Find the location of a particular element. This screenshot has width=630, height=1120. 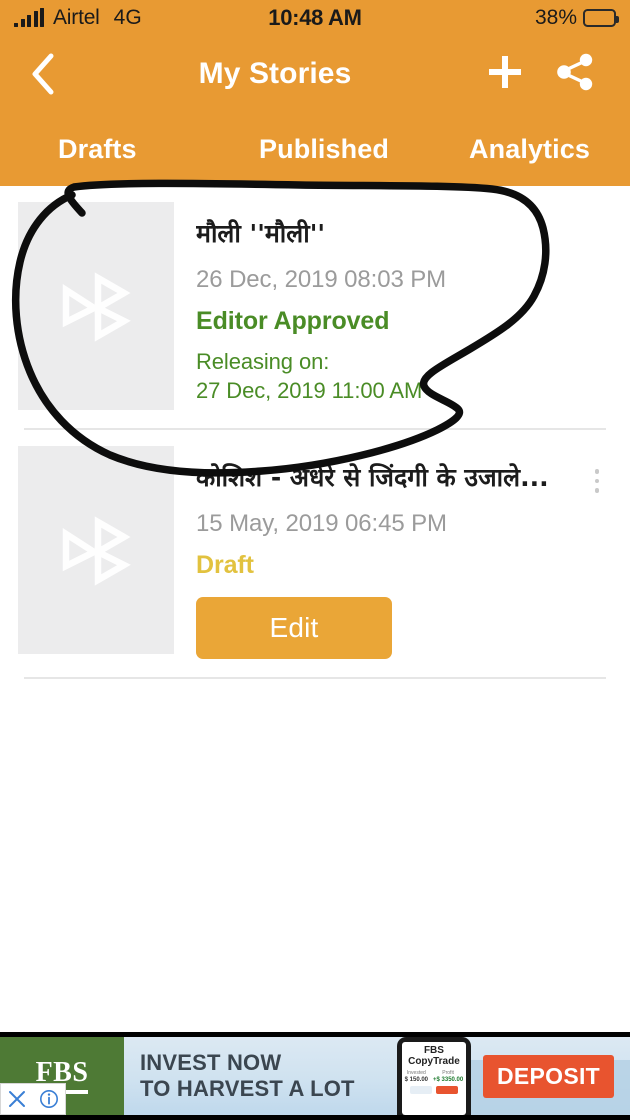

status-badge-approved: Editor Approved is located at coordinates (293, 321).